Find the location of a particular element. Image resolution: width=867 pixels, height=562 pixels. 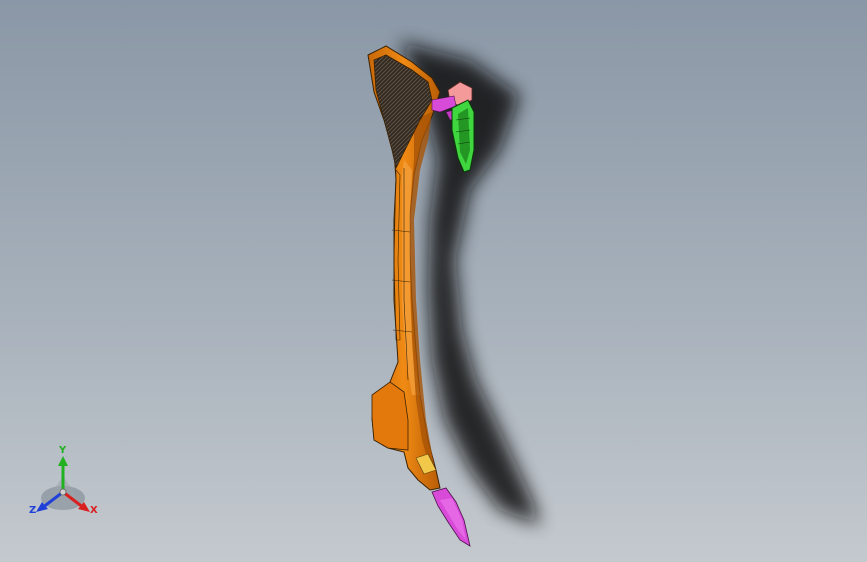

y-axis-label: Y is located at coordinates (63, 450).